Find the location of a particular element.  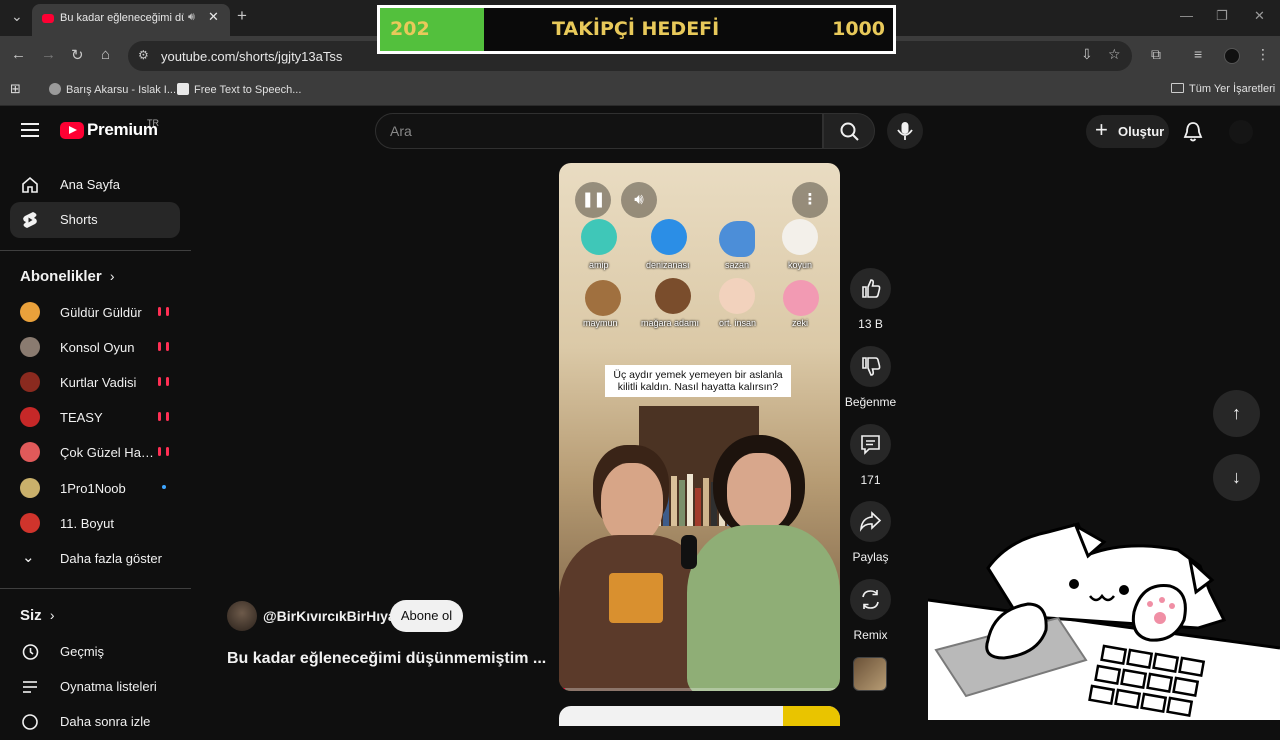

emoji-label: sazan is located at coordinates (737, 265).